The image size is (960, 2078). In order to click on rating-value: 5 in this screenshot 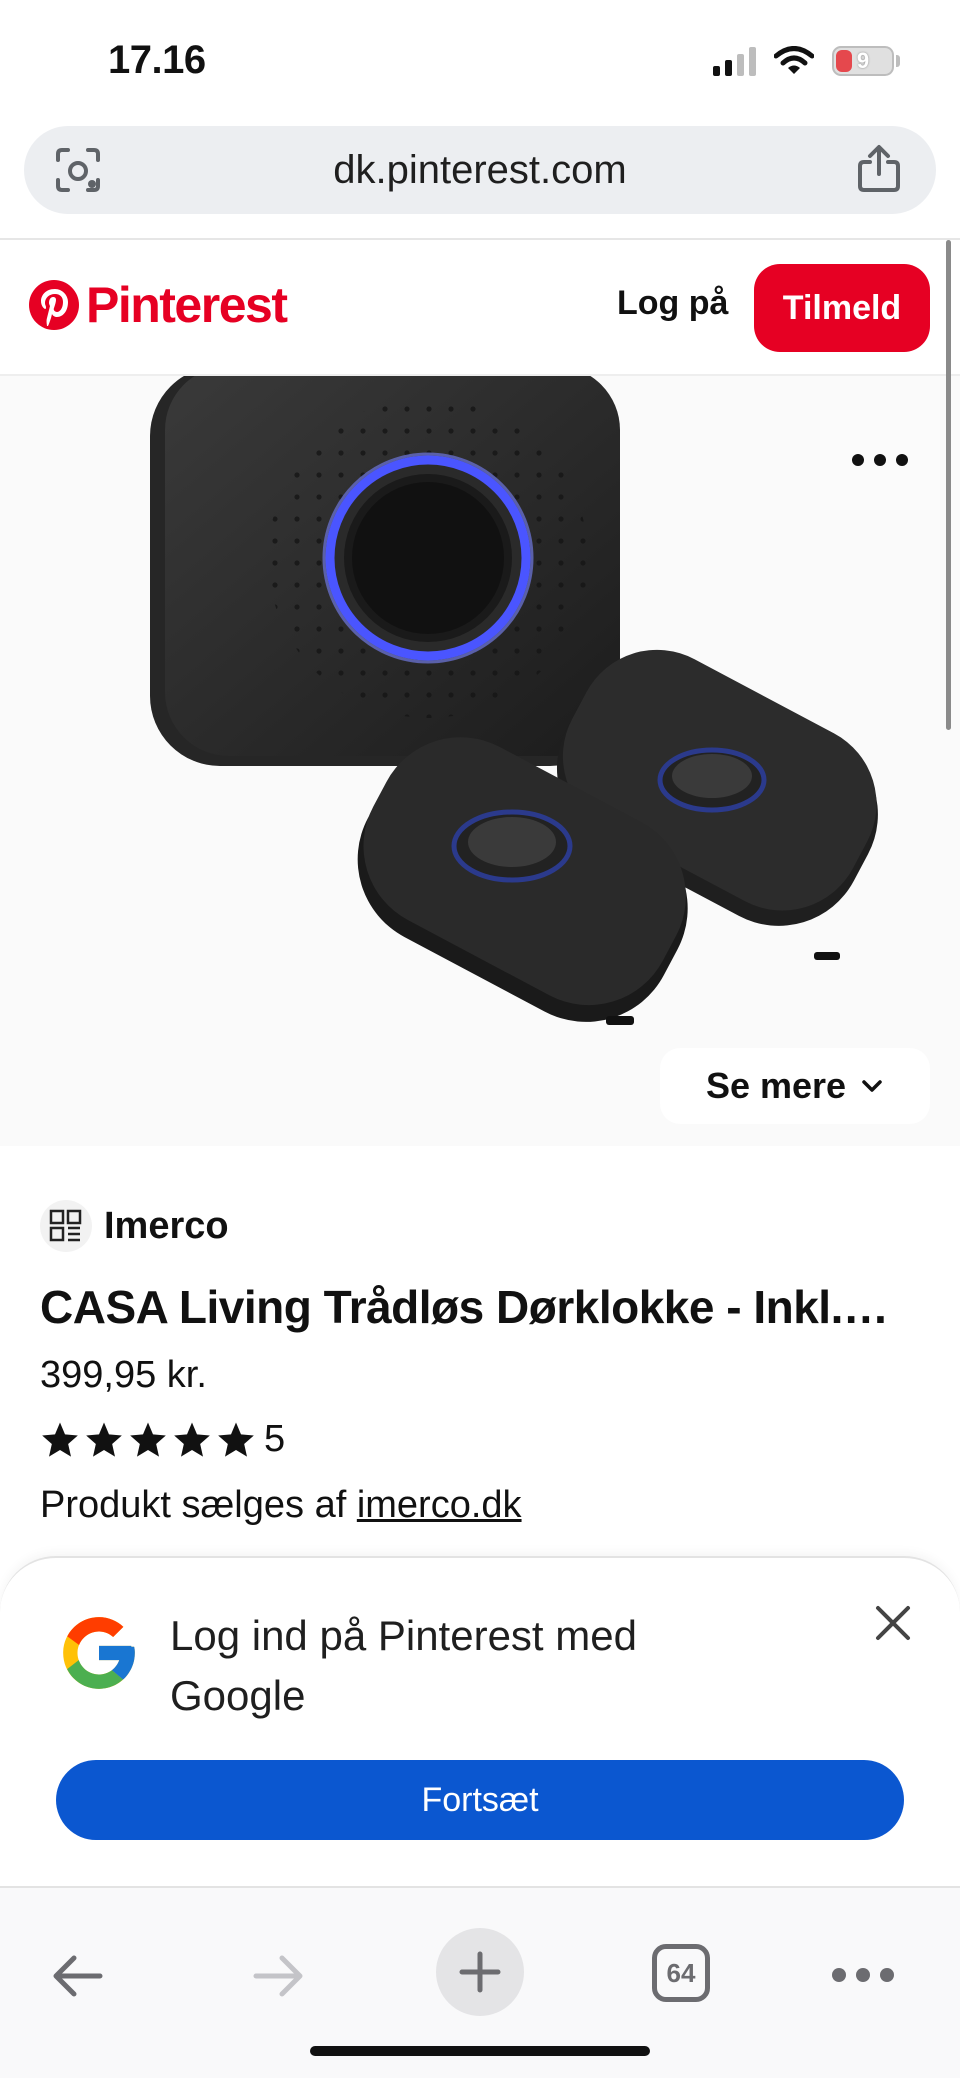, I will do `click(275, 1439)`.